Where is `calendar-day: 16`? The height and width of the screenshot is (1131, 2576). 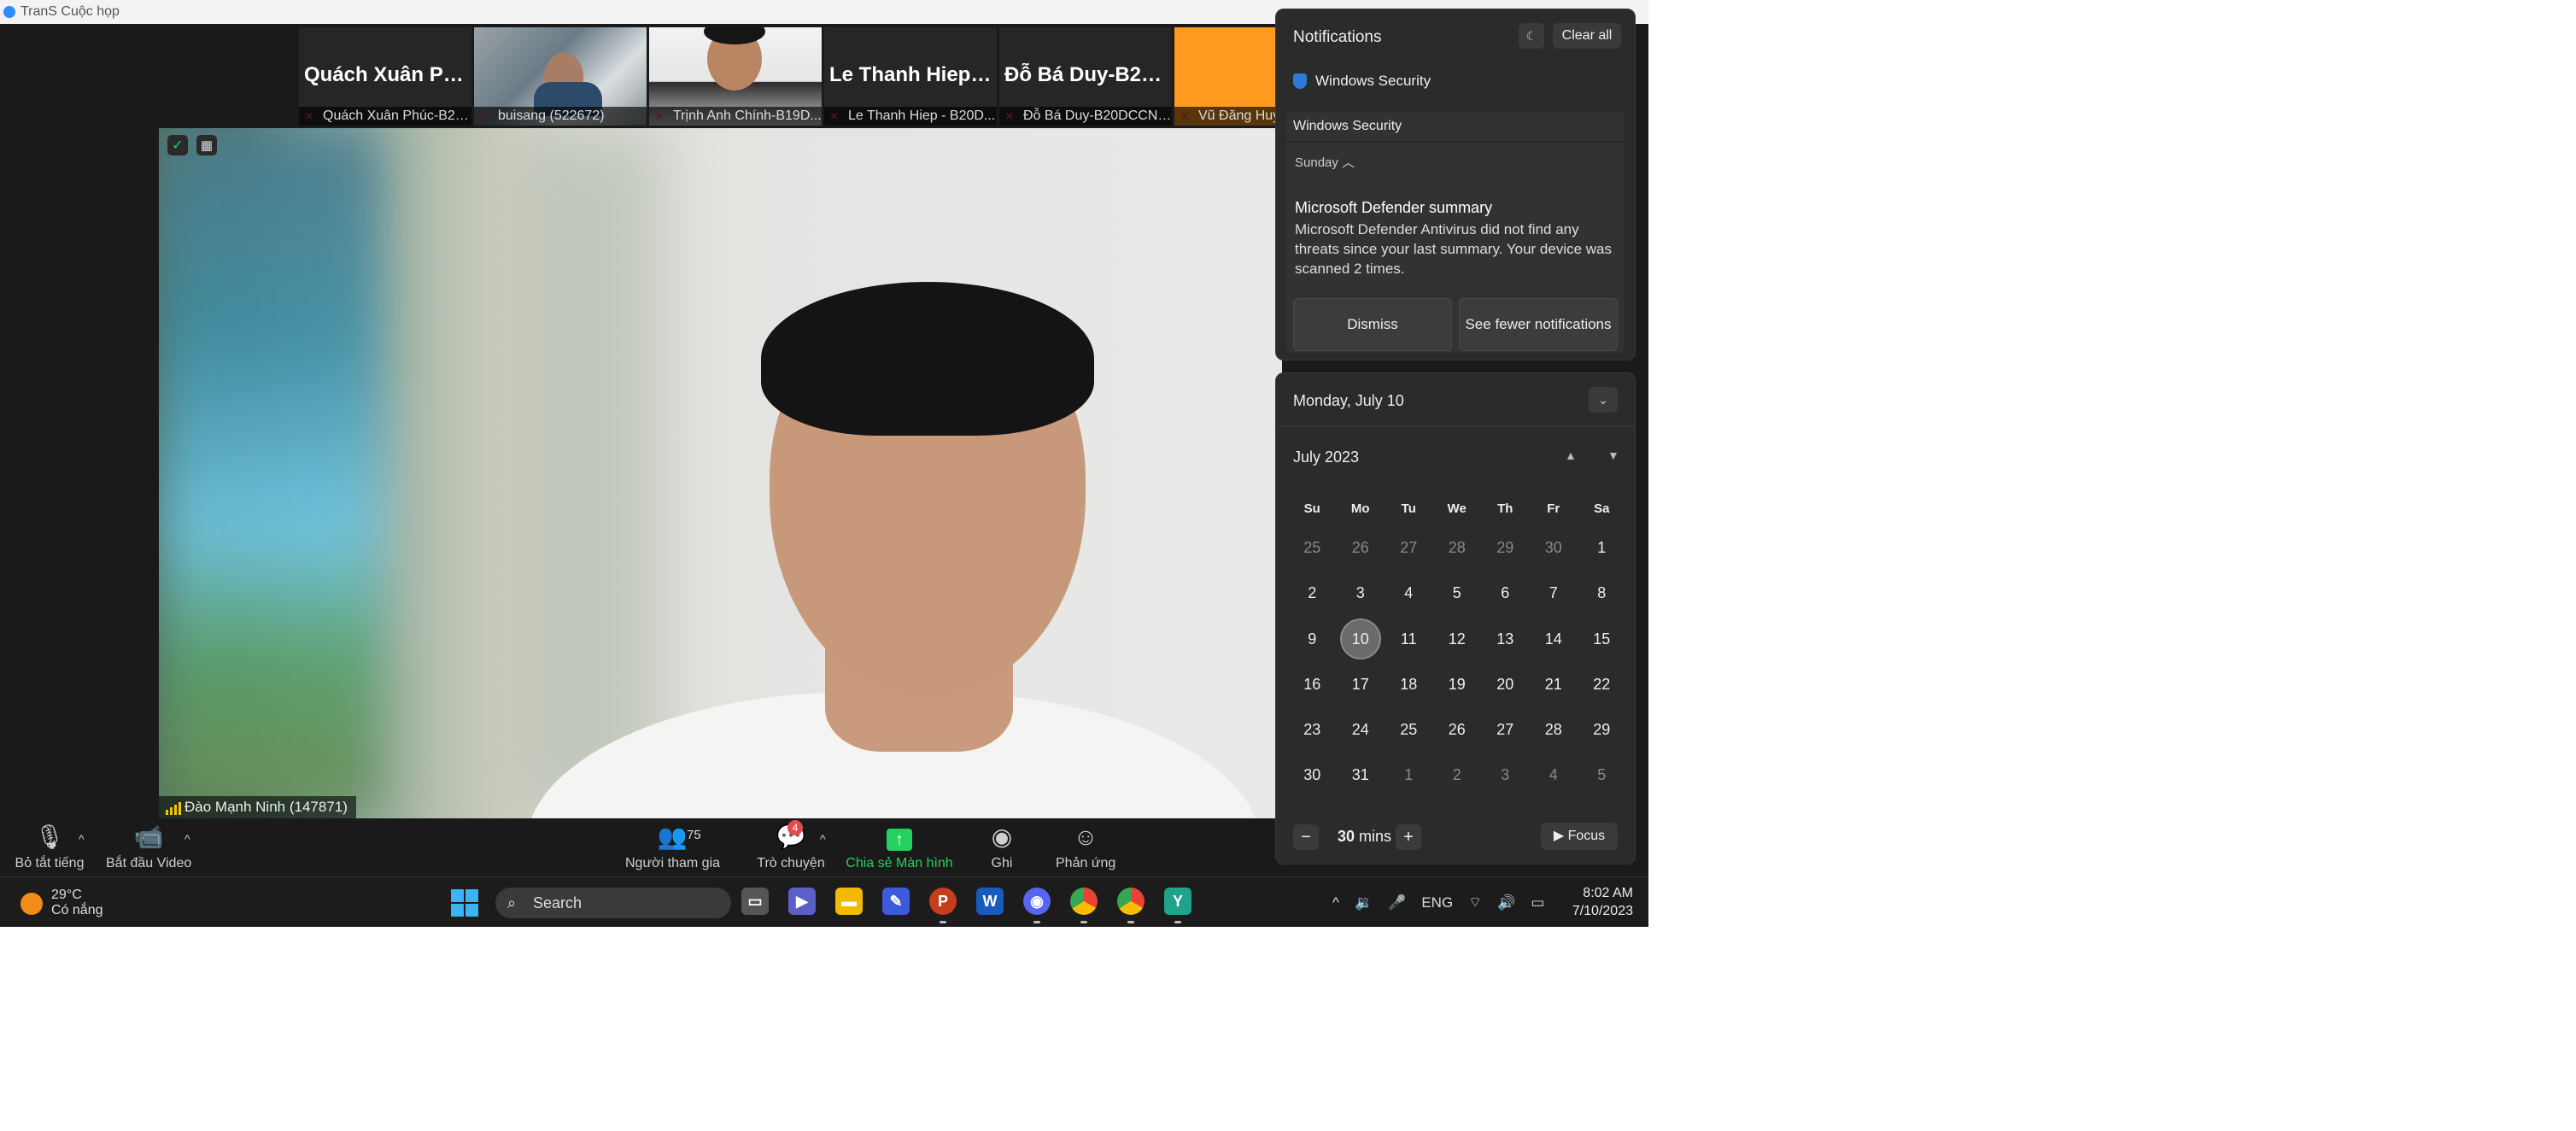
calendar-day: 16 is located at coordinates (1312, 684).